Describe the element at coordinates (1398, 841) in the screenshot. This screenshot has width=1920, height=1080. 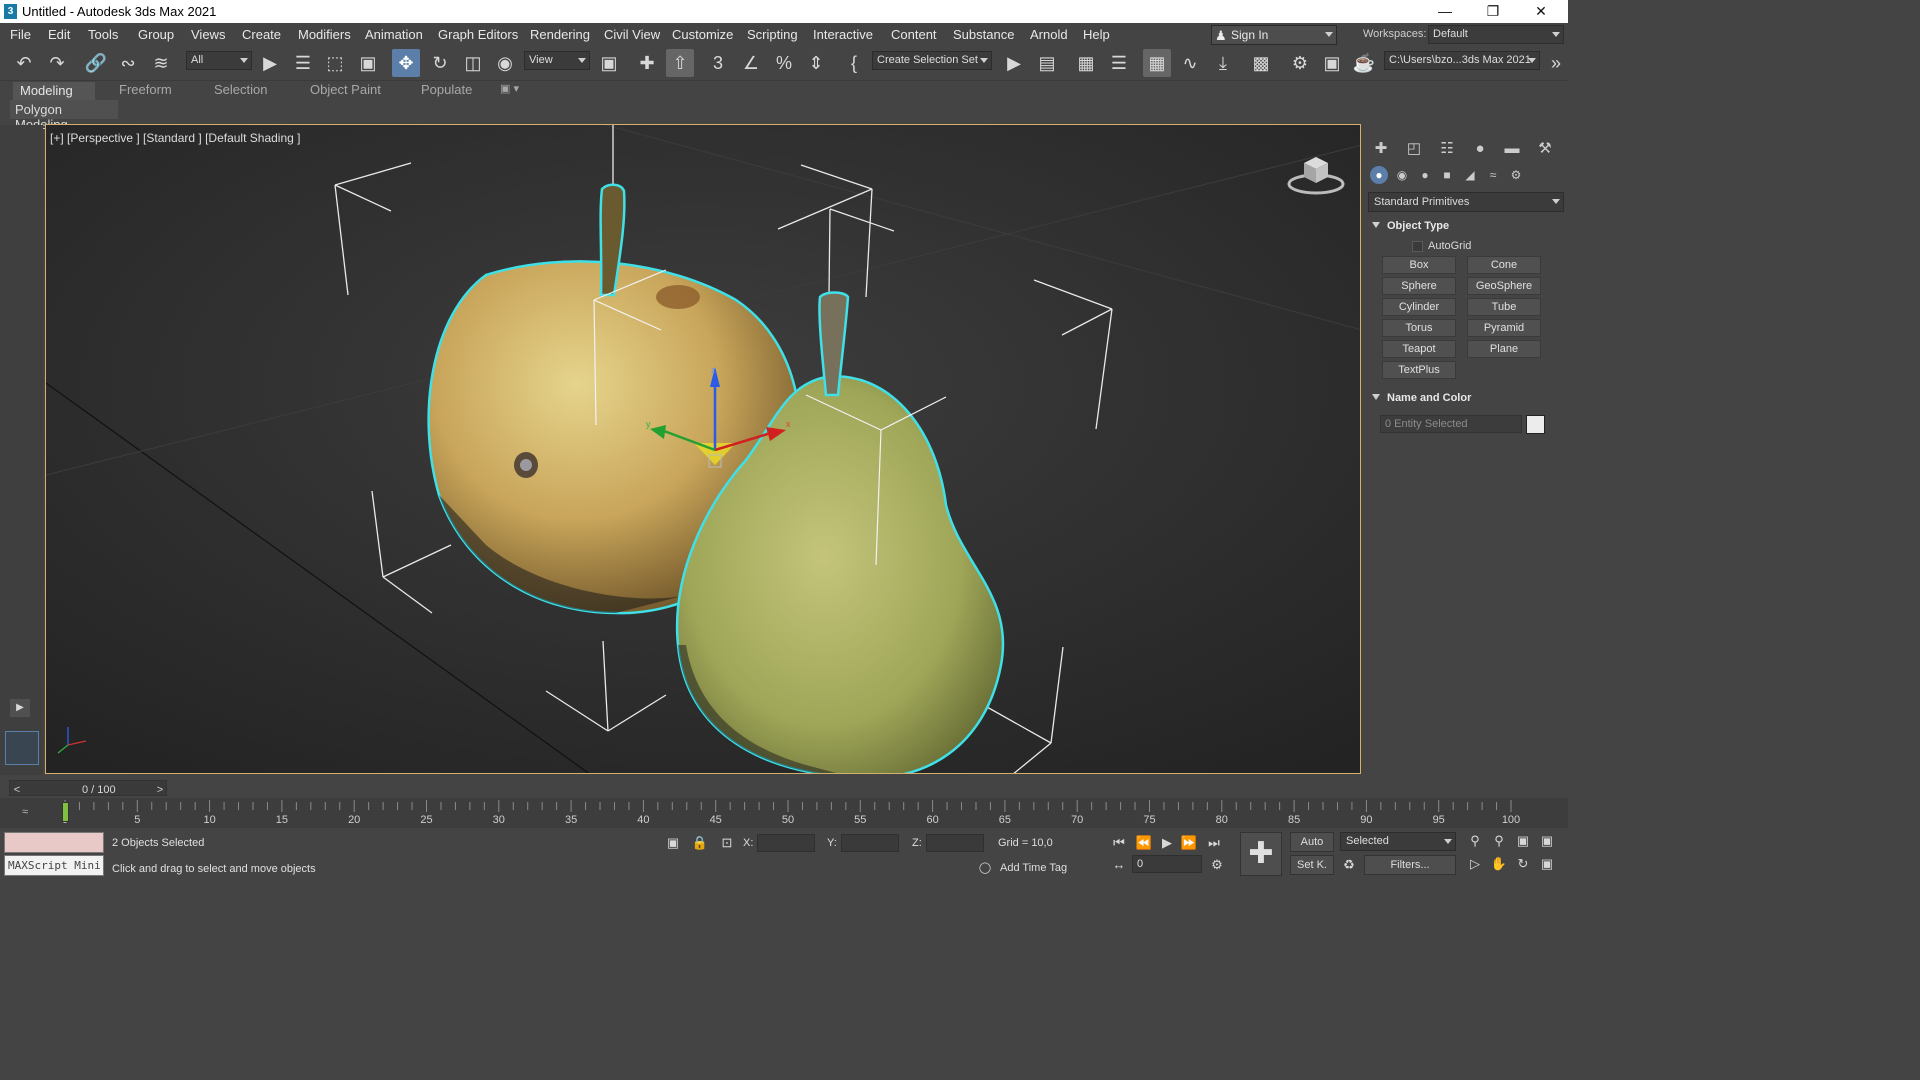
I see `key-selection-set: Selected` at that location.